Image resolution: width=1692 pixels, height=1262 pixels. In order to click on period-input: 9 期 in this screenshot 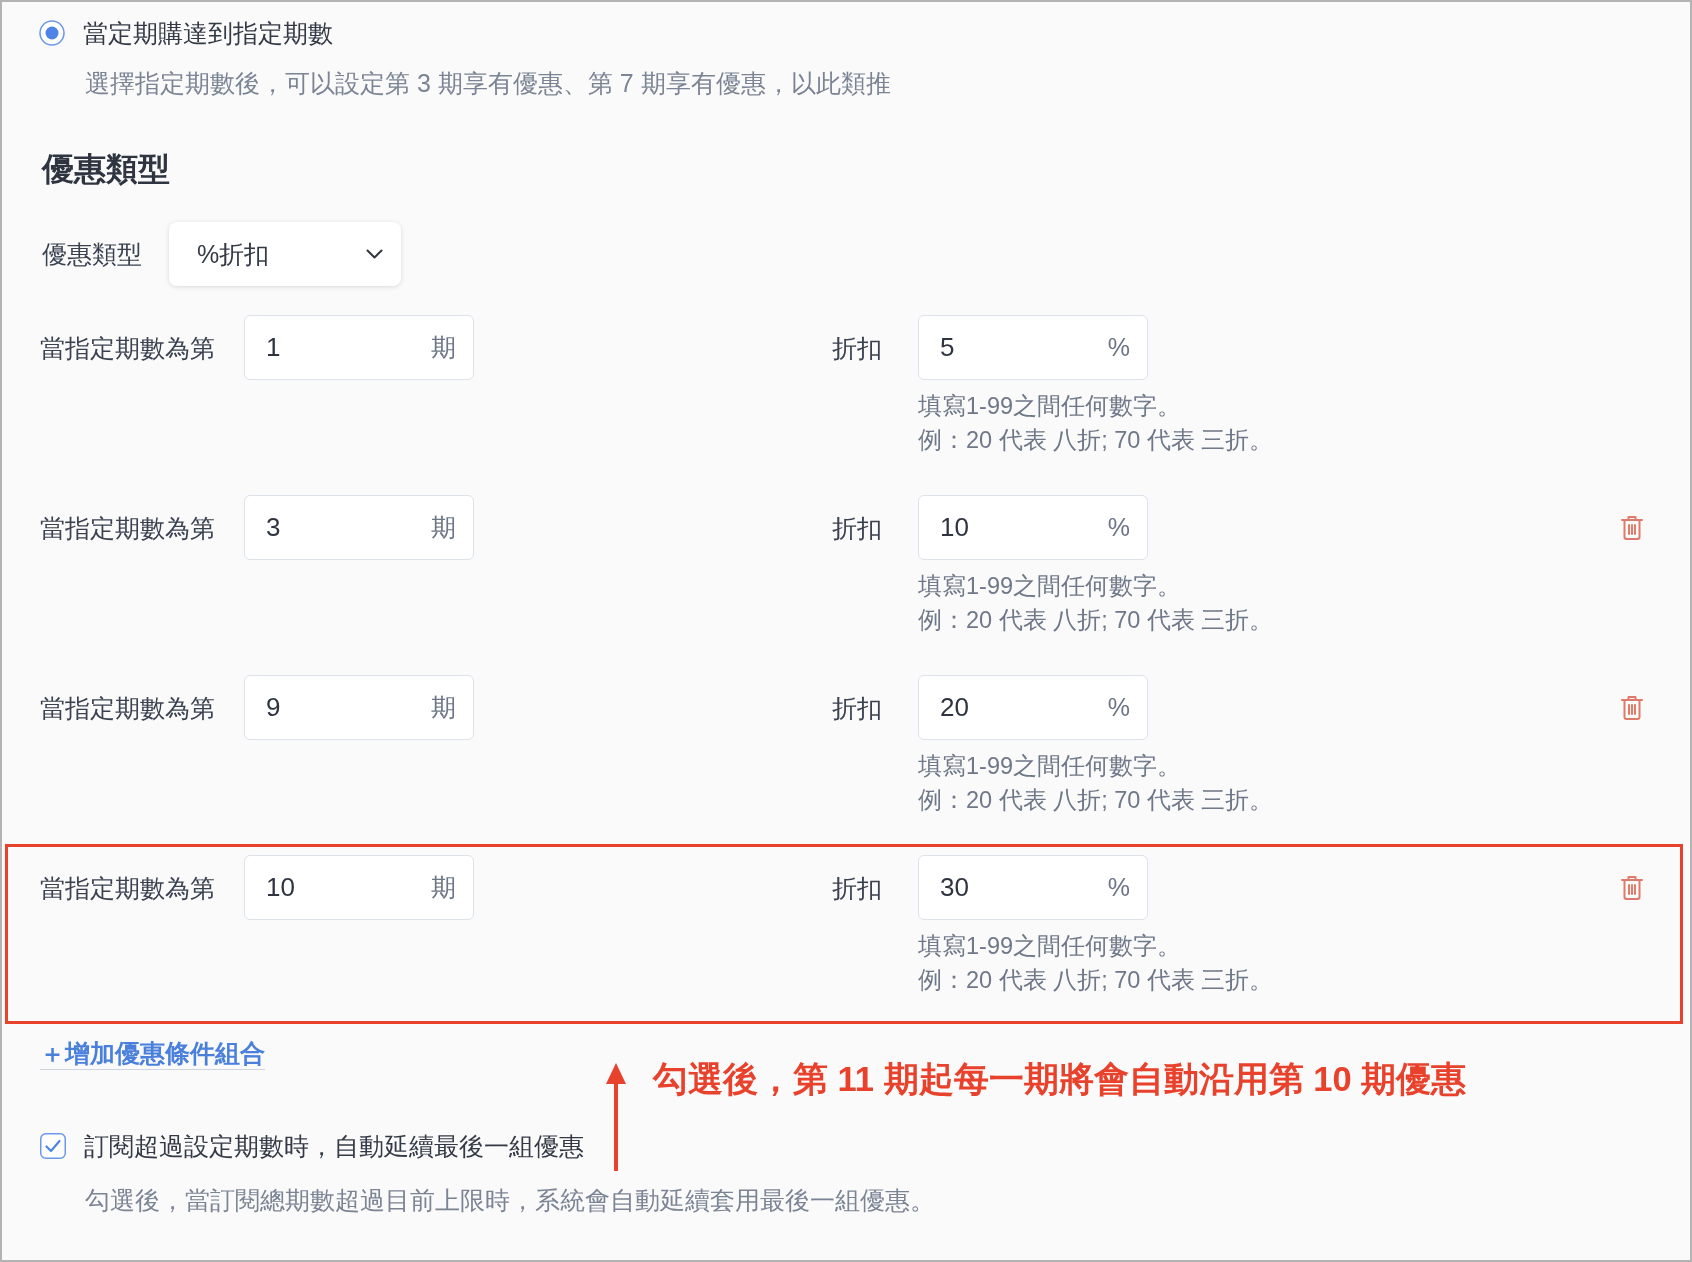, I will do `click(359, 707)`.